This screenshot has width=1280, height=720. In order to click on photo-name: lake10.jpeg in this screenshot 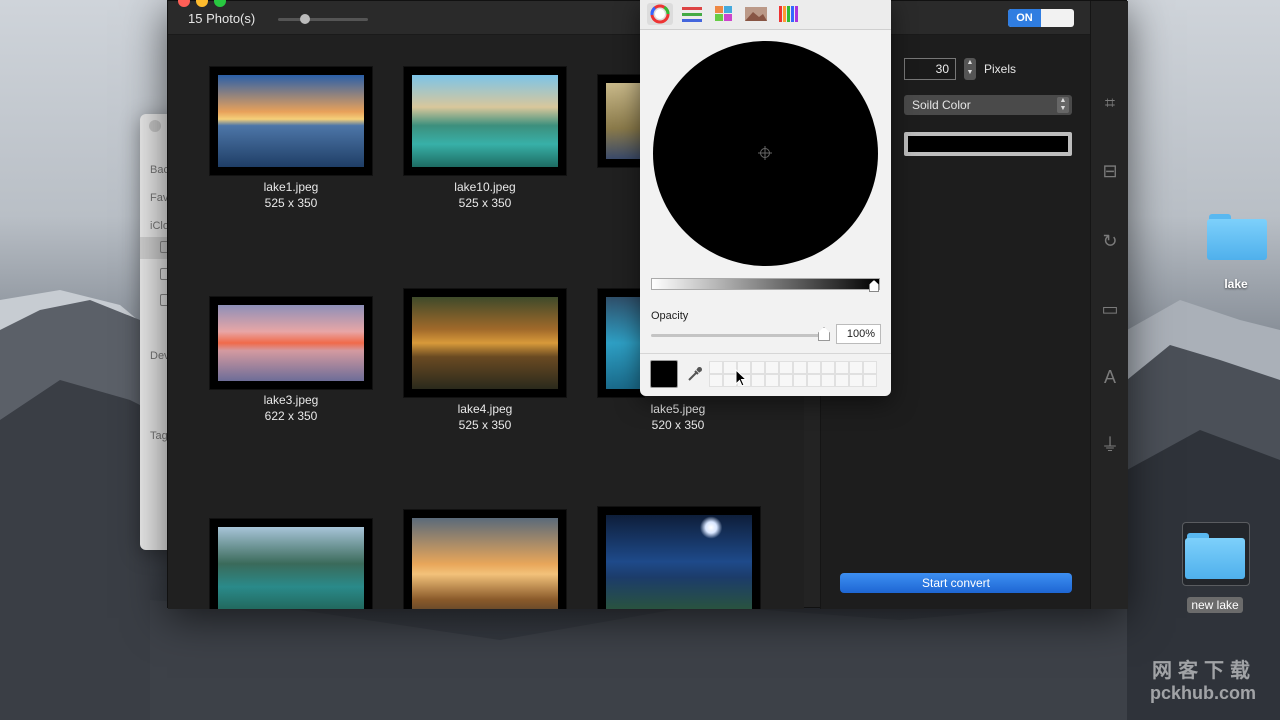, I will do `click(485, 187)`.